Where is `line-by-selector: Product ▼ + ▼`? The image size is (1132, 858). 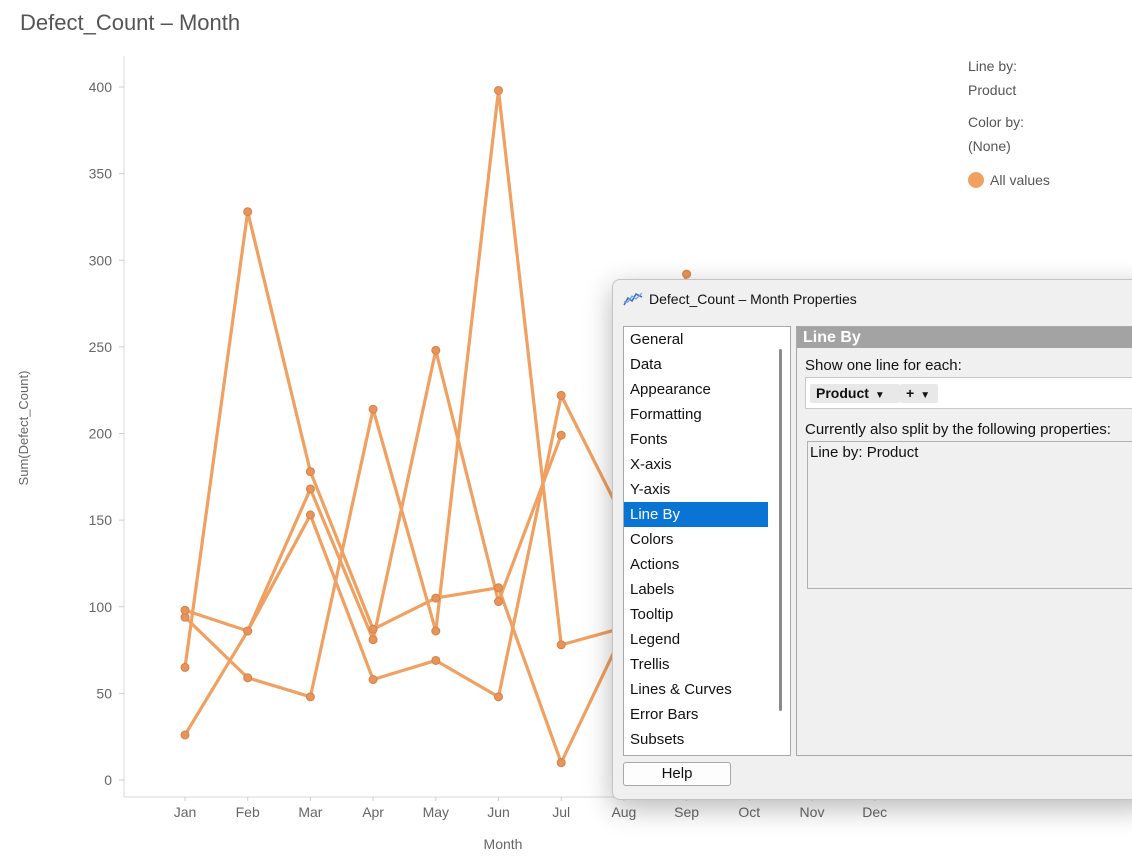 line-by-selector: Product ▼ + ▼ is located at coordinates (968, 393).